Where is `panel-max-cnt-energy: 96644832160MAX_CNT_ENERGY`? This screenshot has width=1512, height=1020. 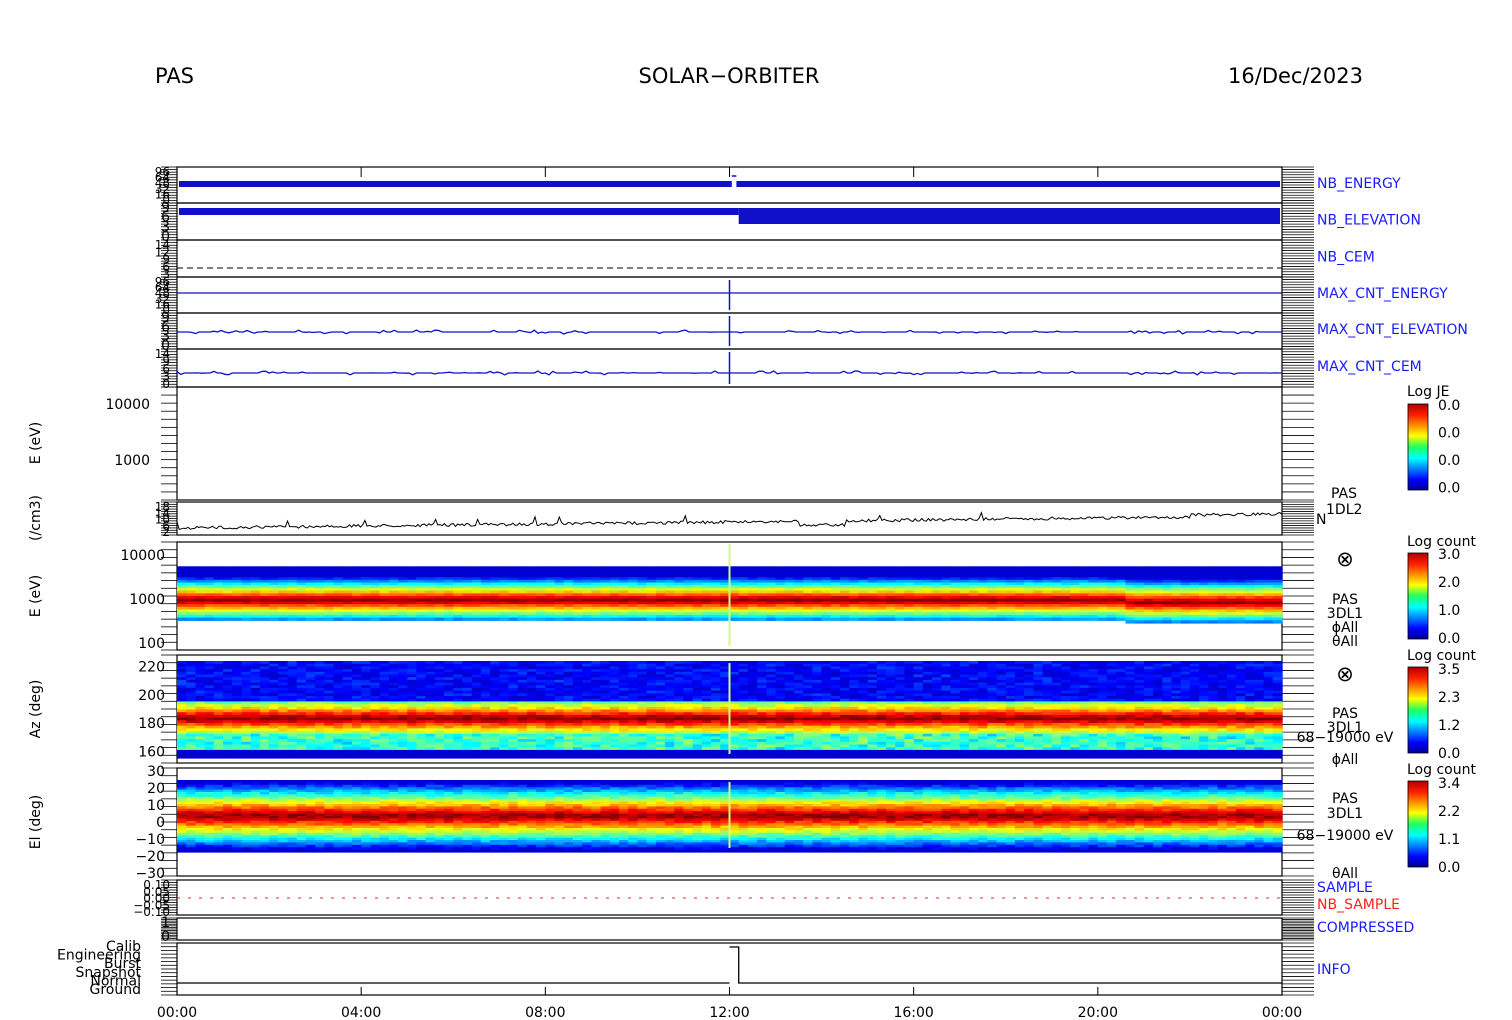 panel-max-cnt-energy: 96644832160MAX_CNT_ENERGY is located at coordinates (801, 296).